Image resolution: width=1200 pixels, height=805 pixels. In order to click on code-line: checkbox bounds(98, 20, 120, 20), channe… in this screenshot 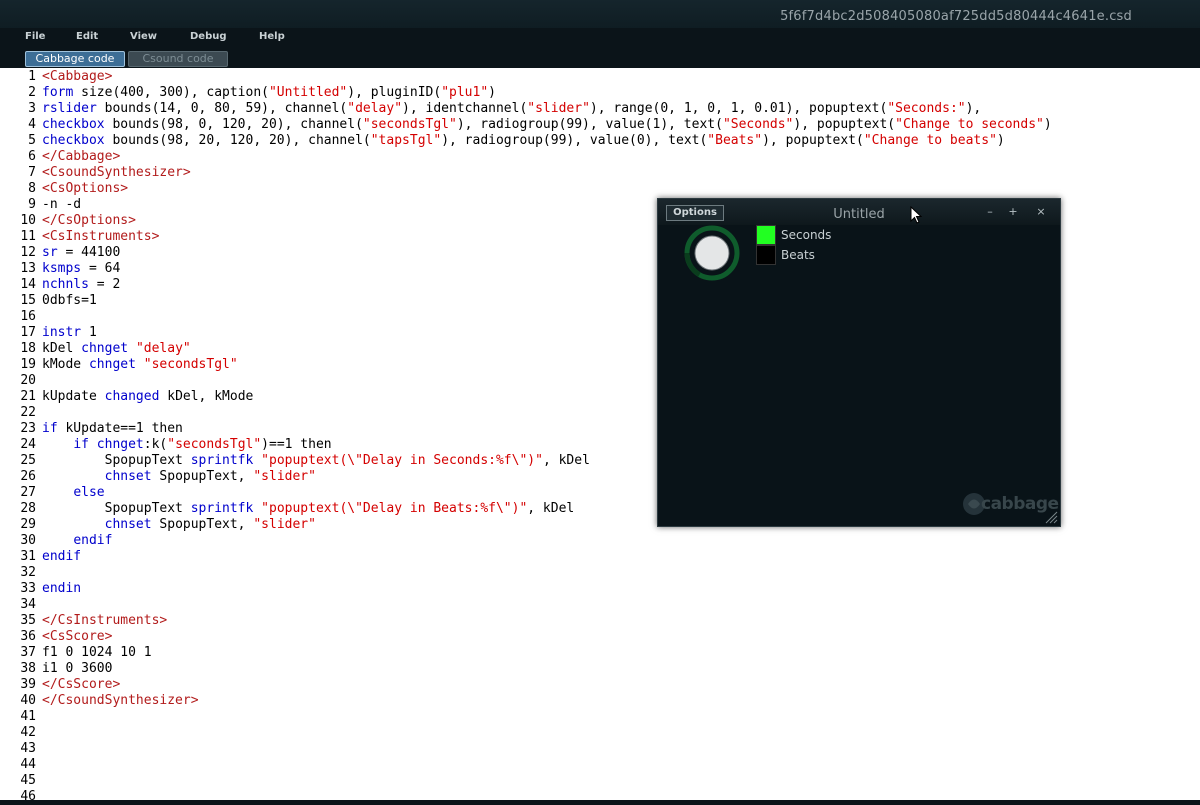, I will do `click(523, 141)`.